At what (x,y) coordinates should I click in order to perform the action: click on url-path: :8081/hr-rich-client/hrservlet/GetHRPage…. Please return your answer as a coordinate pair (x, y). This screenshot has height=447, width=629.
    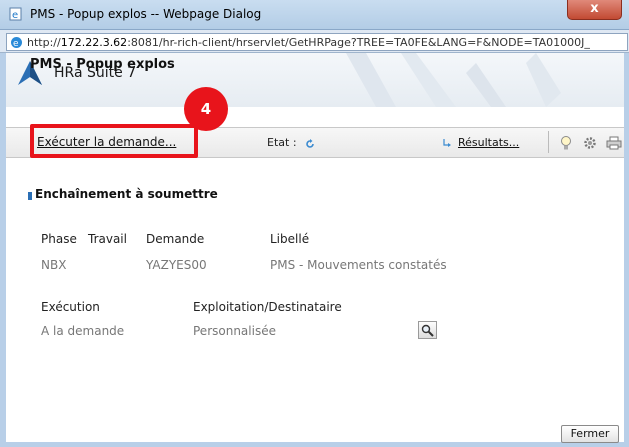
    Looking at the image, I should click on (358, 42).